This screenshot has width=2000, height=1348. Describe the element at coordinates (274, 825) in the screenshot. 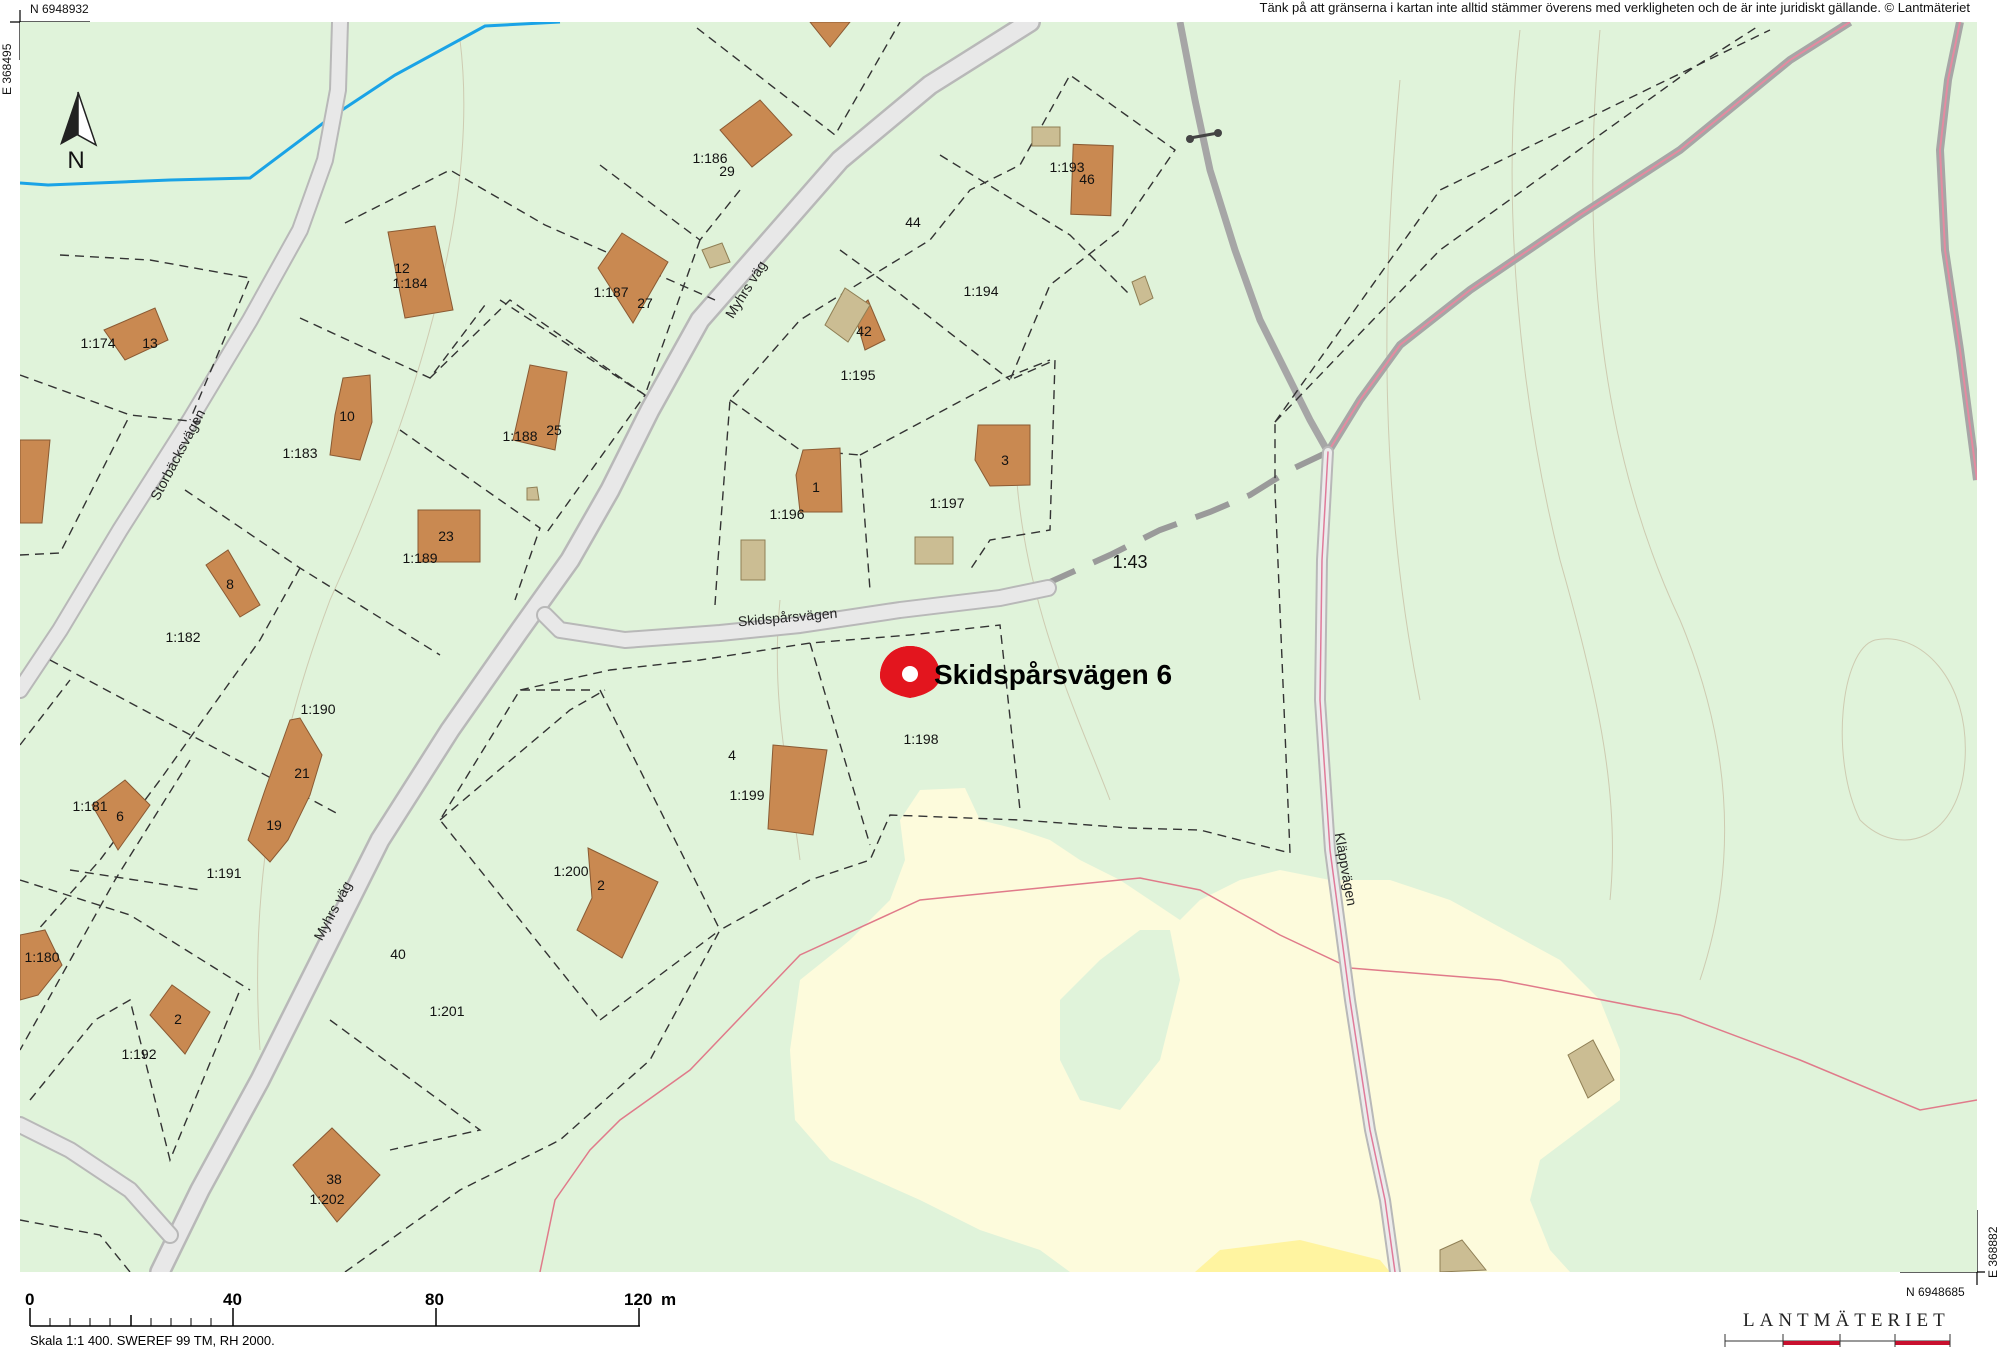

I see `parcel-label: 19` at that location.